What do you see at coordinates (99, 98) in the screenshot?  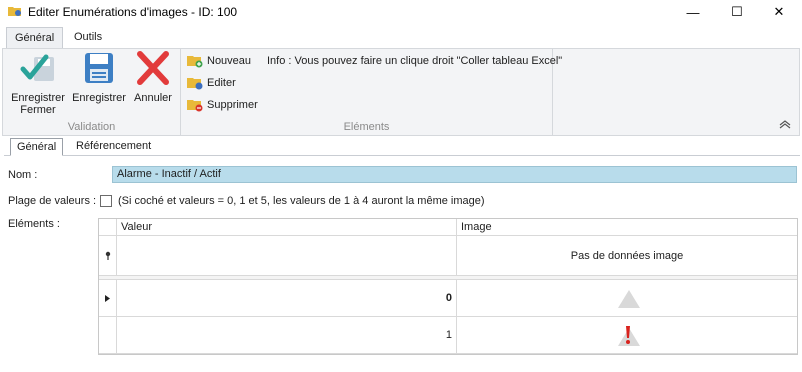 I see `save-label: Enregistrer` at bounding box center [99, 98].